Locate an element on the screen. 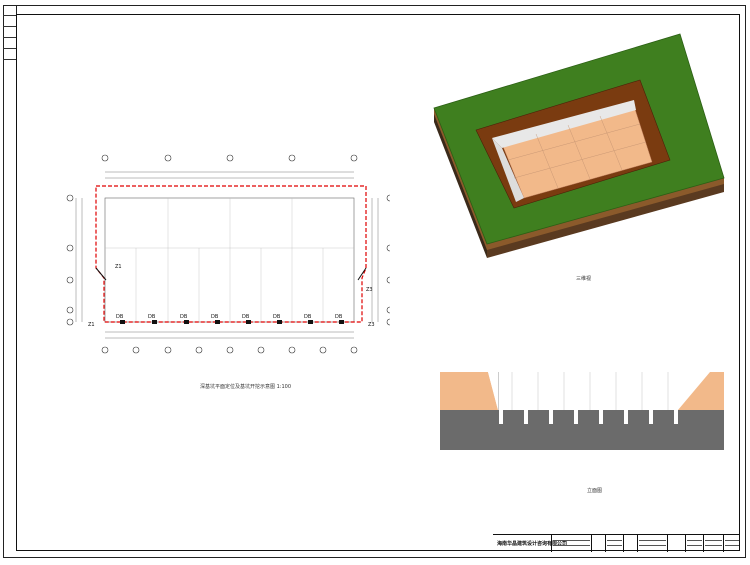 Image resolution: width=750 pixels, height=565 pixels. excavation-boundary is located at coordinates (231, 254).